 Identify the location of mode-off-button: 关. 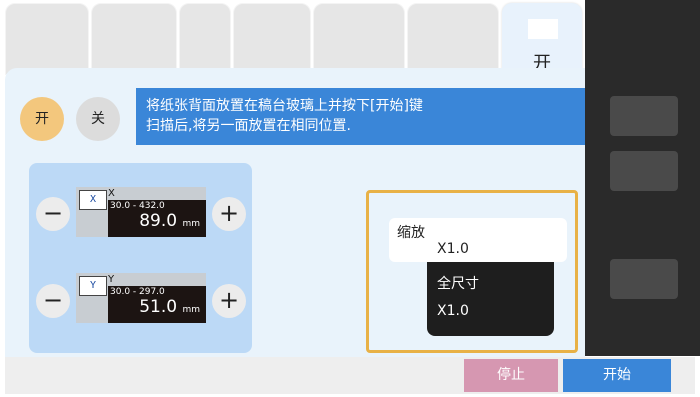
(98, 119).